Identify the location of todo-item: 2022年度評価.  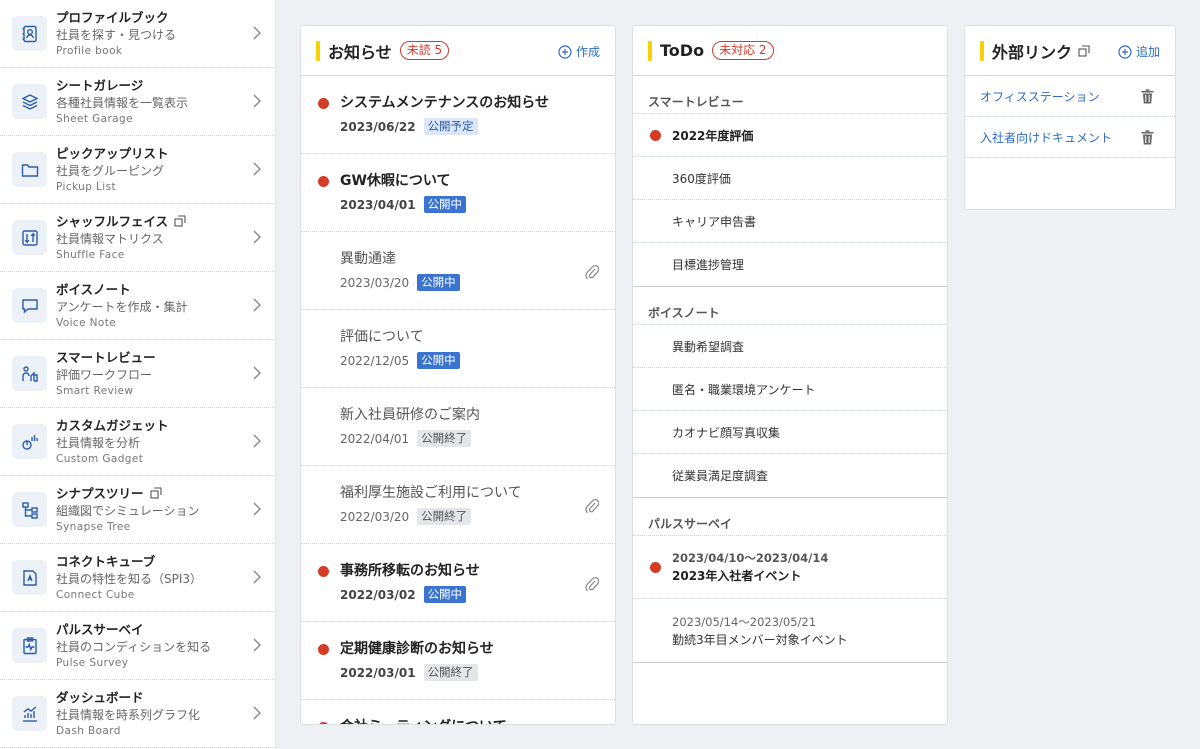
(790, 135).